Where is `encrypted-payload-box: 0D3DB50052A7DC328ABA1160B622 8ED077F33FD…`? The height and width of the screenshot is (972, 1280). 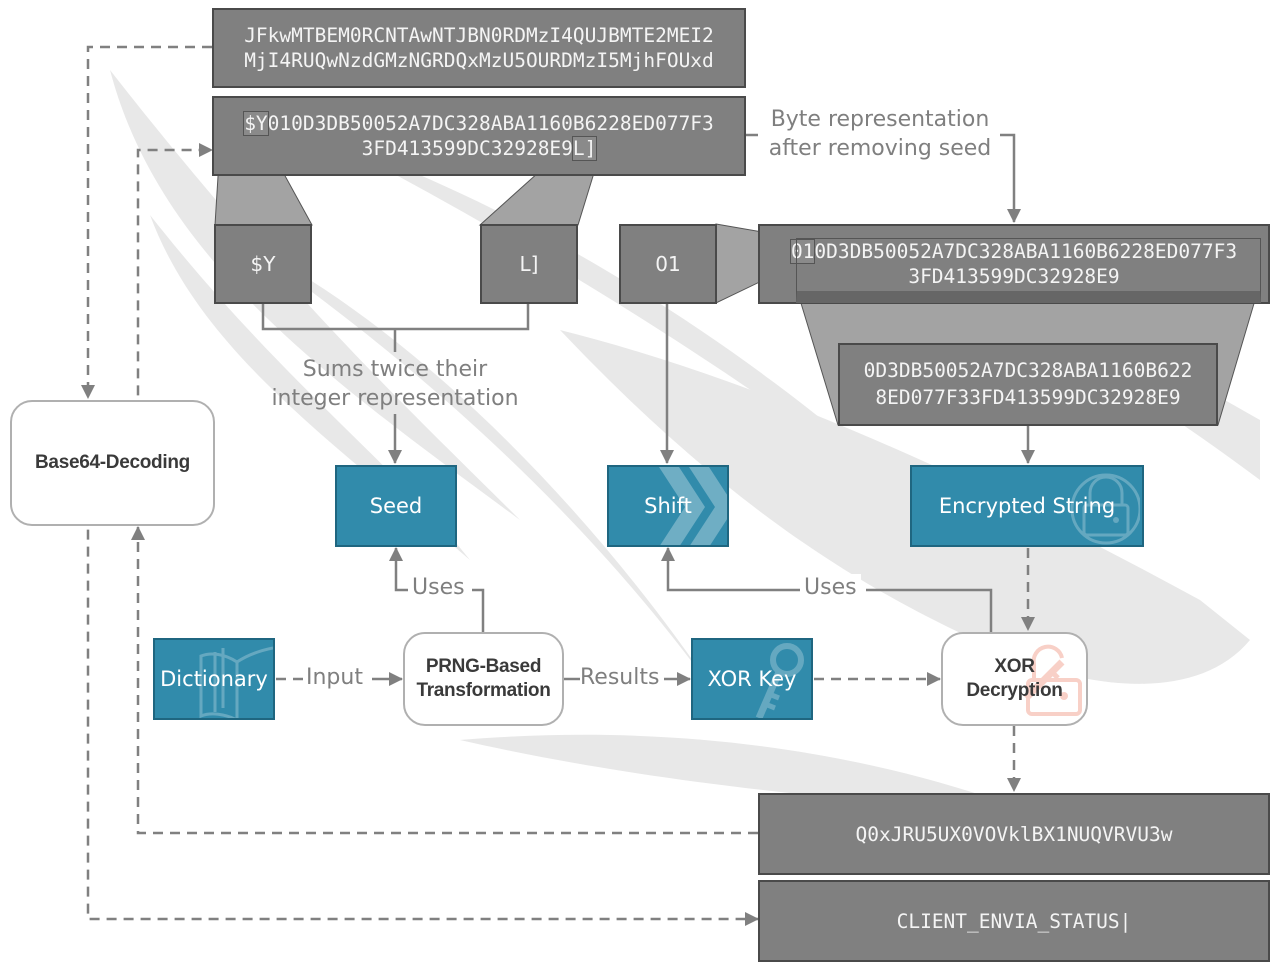 encrypted-payload-box: 0D3DB50052A7DC328ABA1160B622 8ED077F33FD… is located at coordinates (1028, 384).